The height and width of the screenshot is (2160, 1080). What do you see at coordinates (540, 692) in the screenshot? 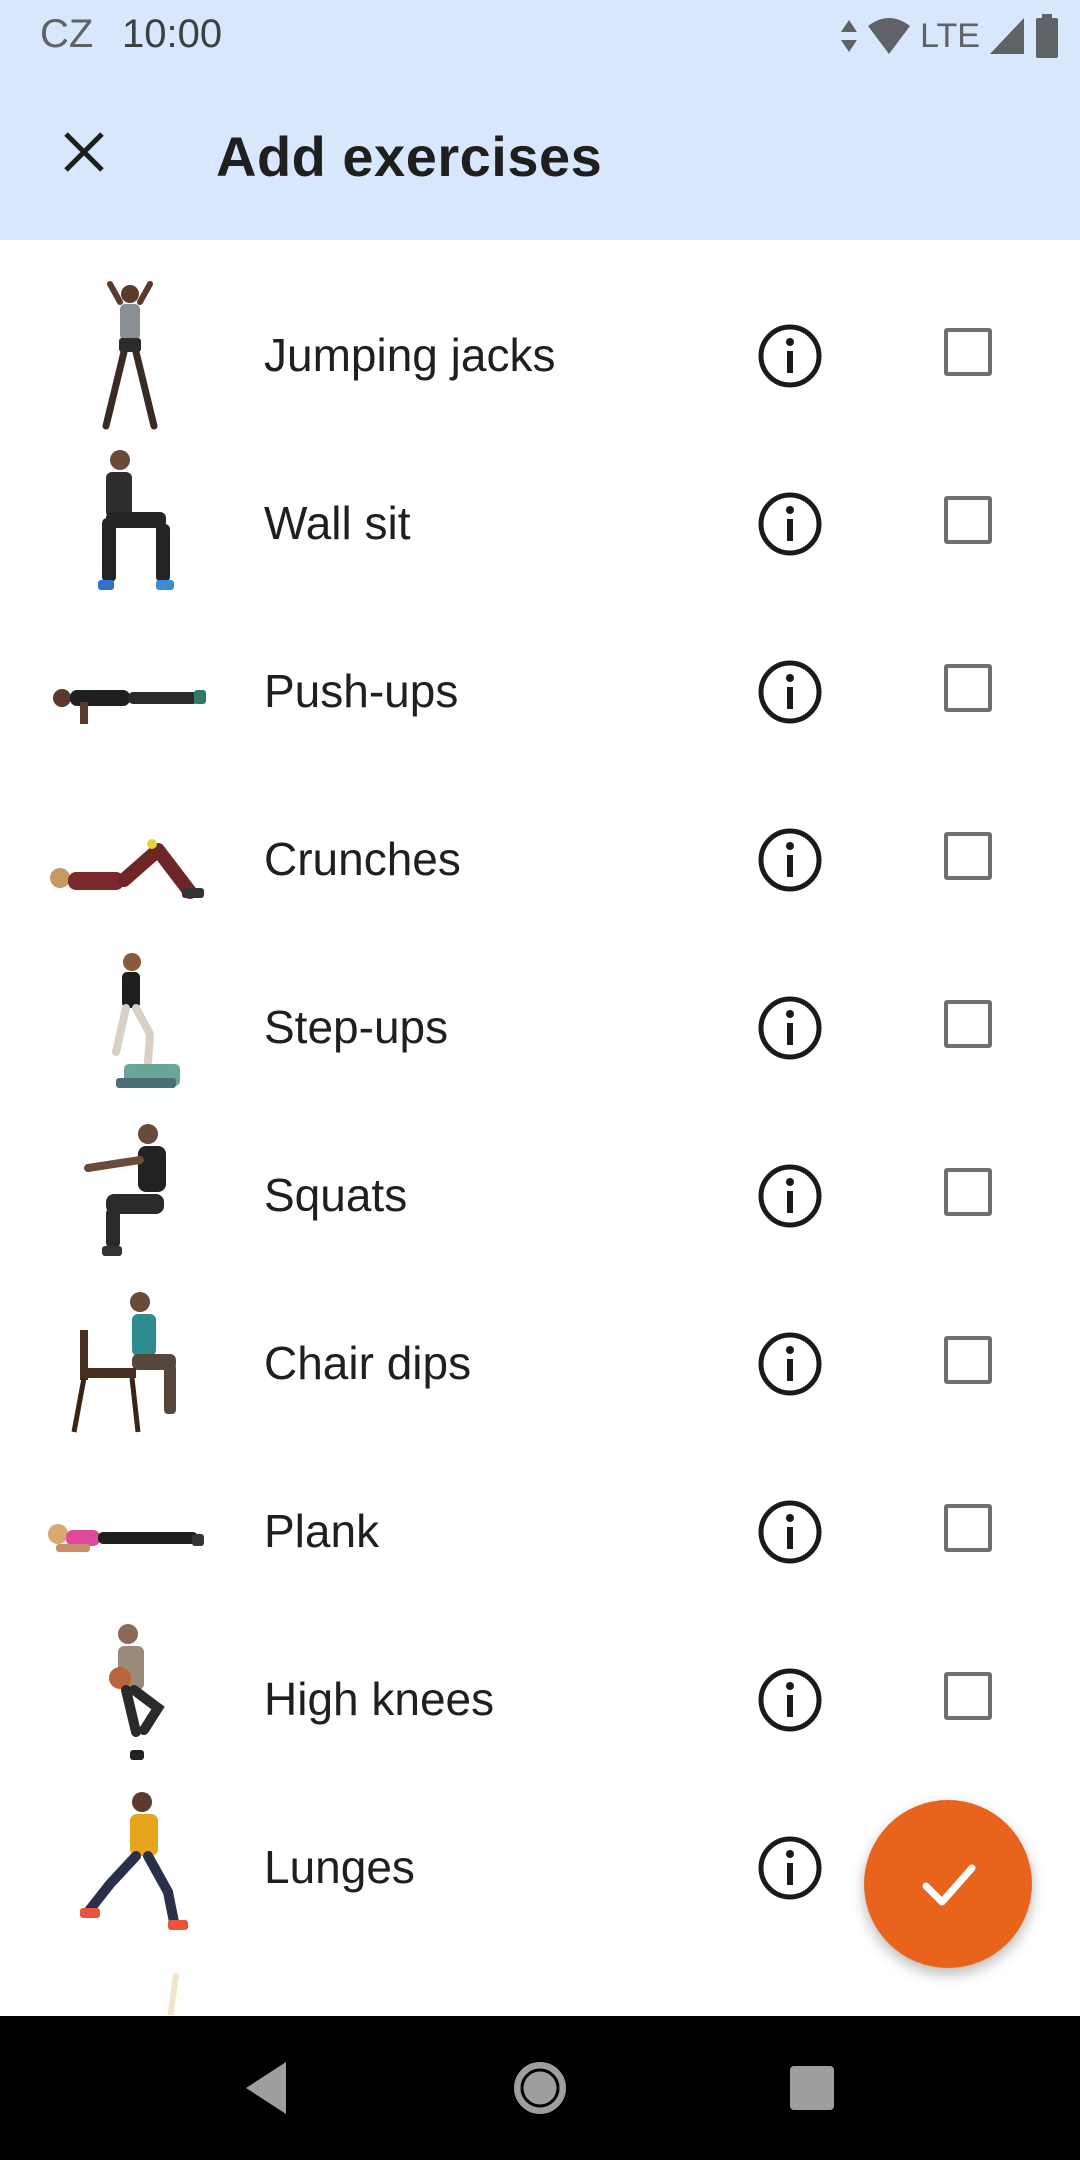
I see `list-item: Push-ups` at bounding box center [540, 692].